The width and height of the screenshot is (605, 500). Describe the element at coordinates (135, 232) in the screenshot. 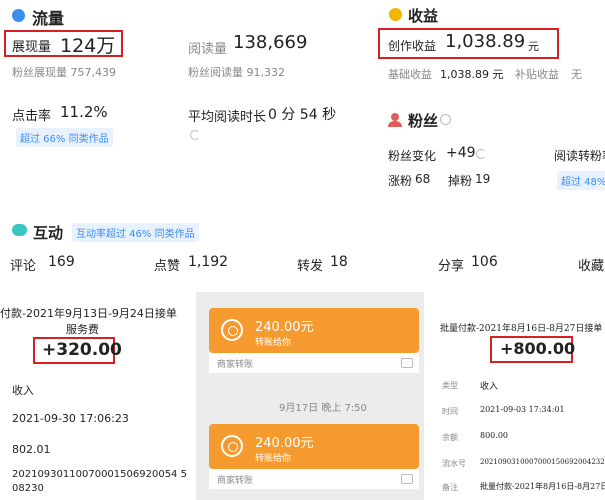

I see `interaction-badge: 互动率超过 46% 同类作品` at that location.